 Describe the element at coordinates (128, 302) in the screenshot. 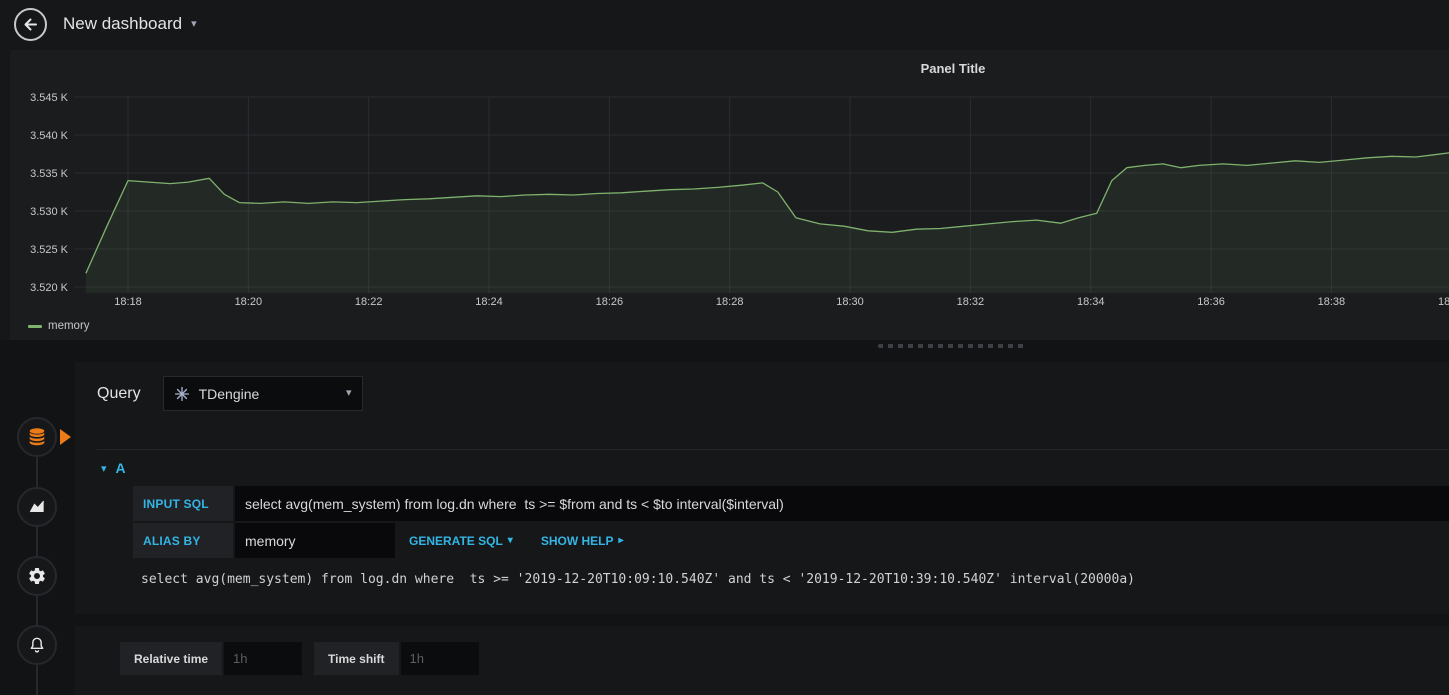

I see `svg-text: 18:18` at that location.